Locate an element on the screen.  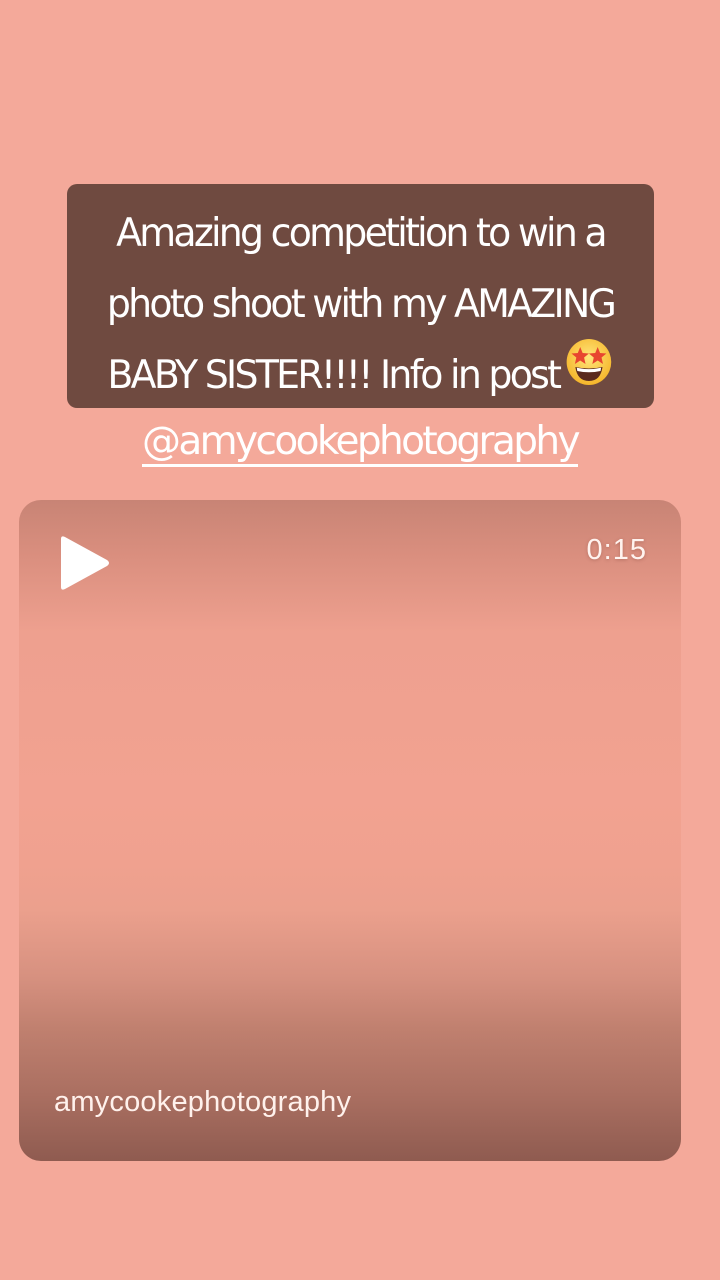
mention-link: @amycookephotography is located at coordinates (360, 442).